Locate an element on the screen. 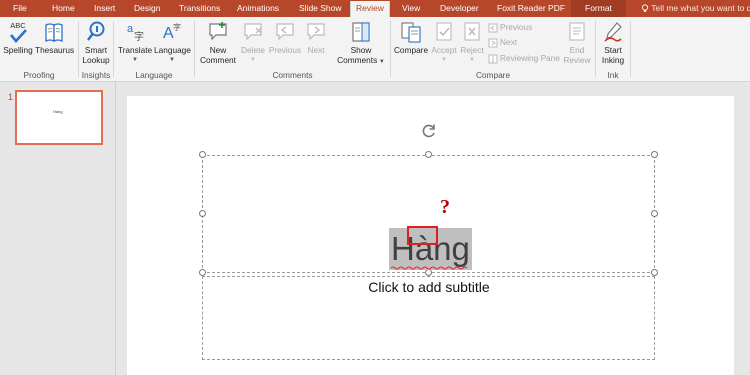 Image resolution: width=750 pixels, height=375 pixels. translate-dropdown-icon: ▼ is located at coordinates (135, 60).